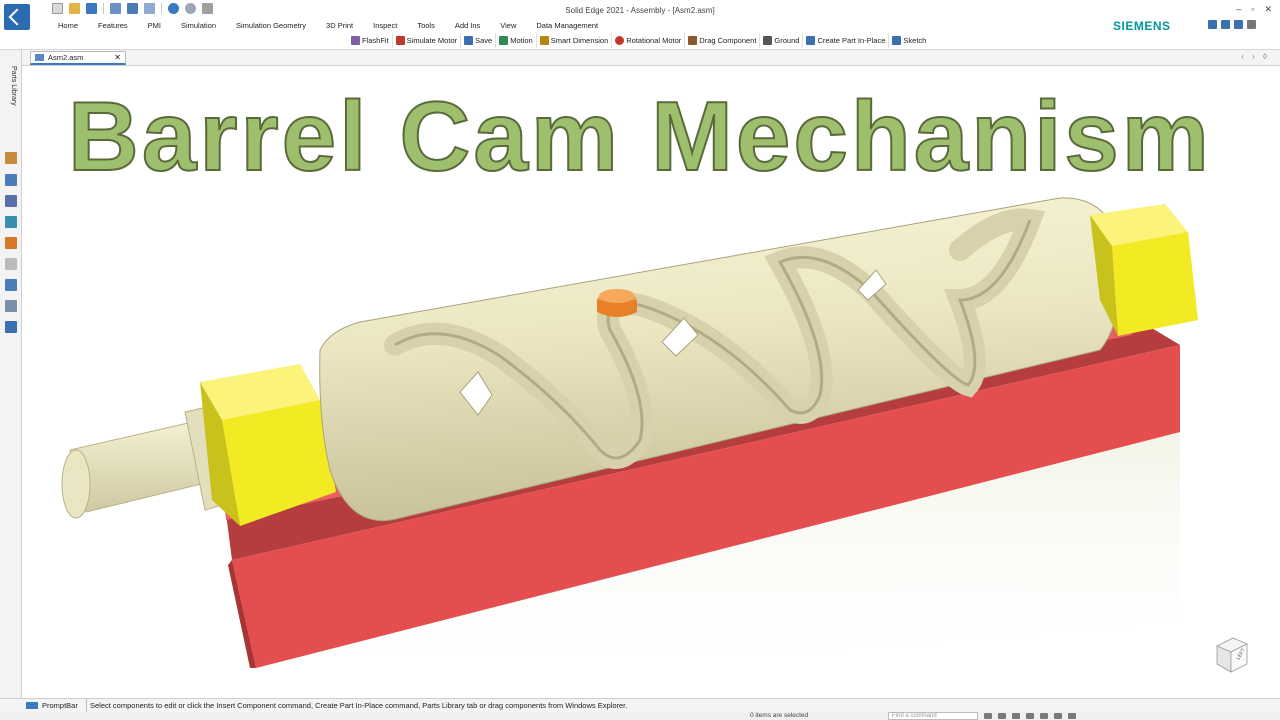 This screenshot has height=720, width=1280. Describe the element at coordinates (521, 40) in the screenshot. I see `command-label: Motion` at that location.